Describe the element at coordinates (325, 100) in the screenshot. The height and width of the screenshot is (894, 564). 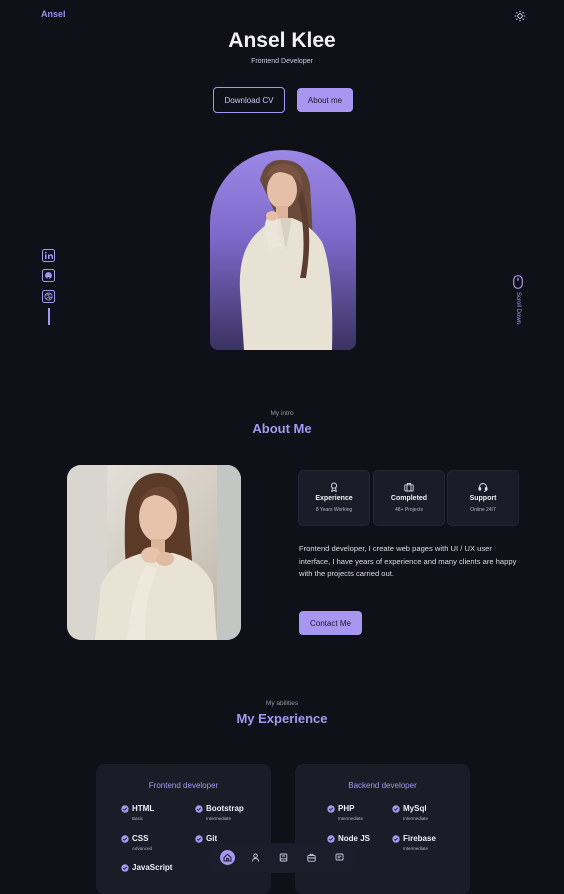
I see `about-me-button: About me` at that location.